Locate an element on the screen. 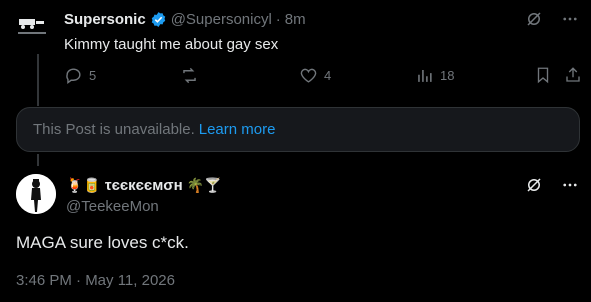  bookmark-button is located at coordinates (543, 75).